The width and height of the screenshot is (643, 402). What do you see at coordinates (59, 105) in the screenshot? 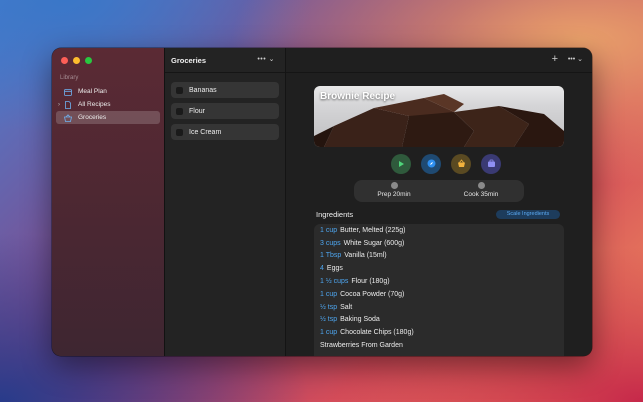
I see `chevron-right-icon: ›` at bounding box center [59, 105].